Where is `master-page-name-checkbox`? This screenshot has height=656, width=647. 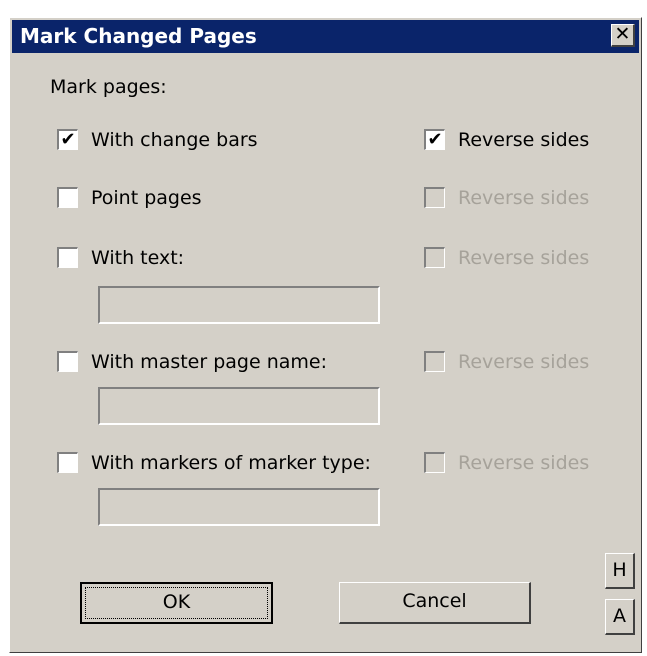
master-page-name-checkbox is located at coordinates (67, 361).